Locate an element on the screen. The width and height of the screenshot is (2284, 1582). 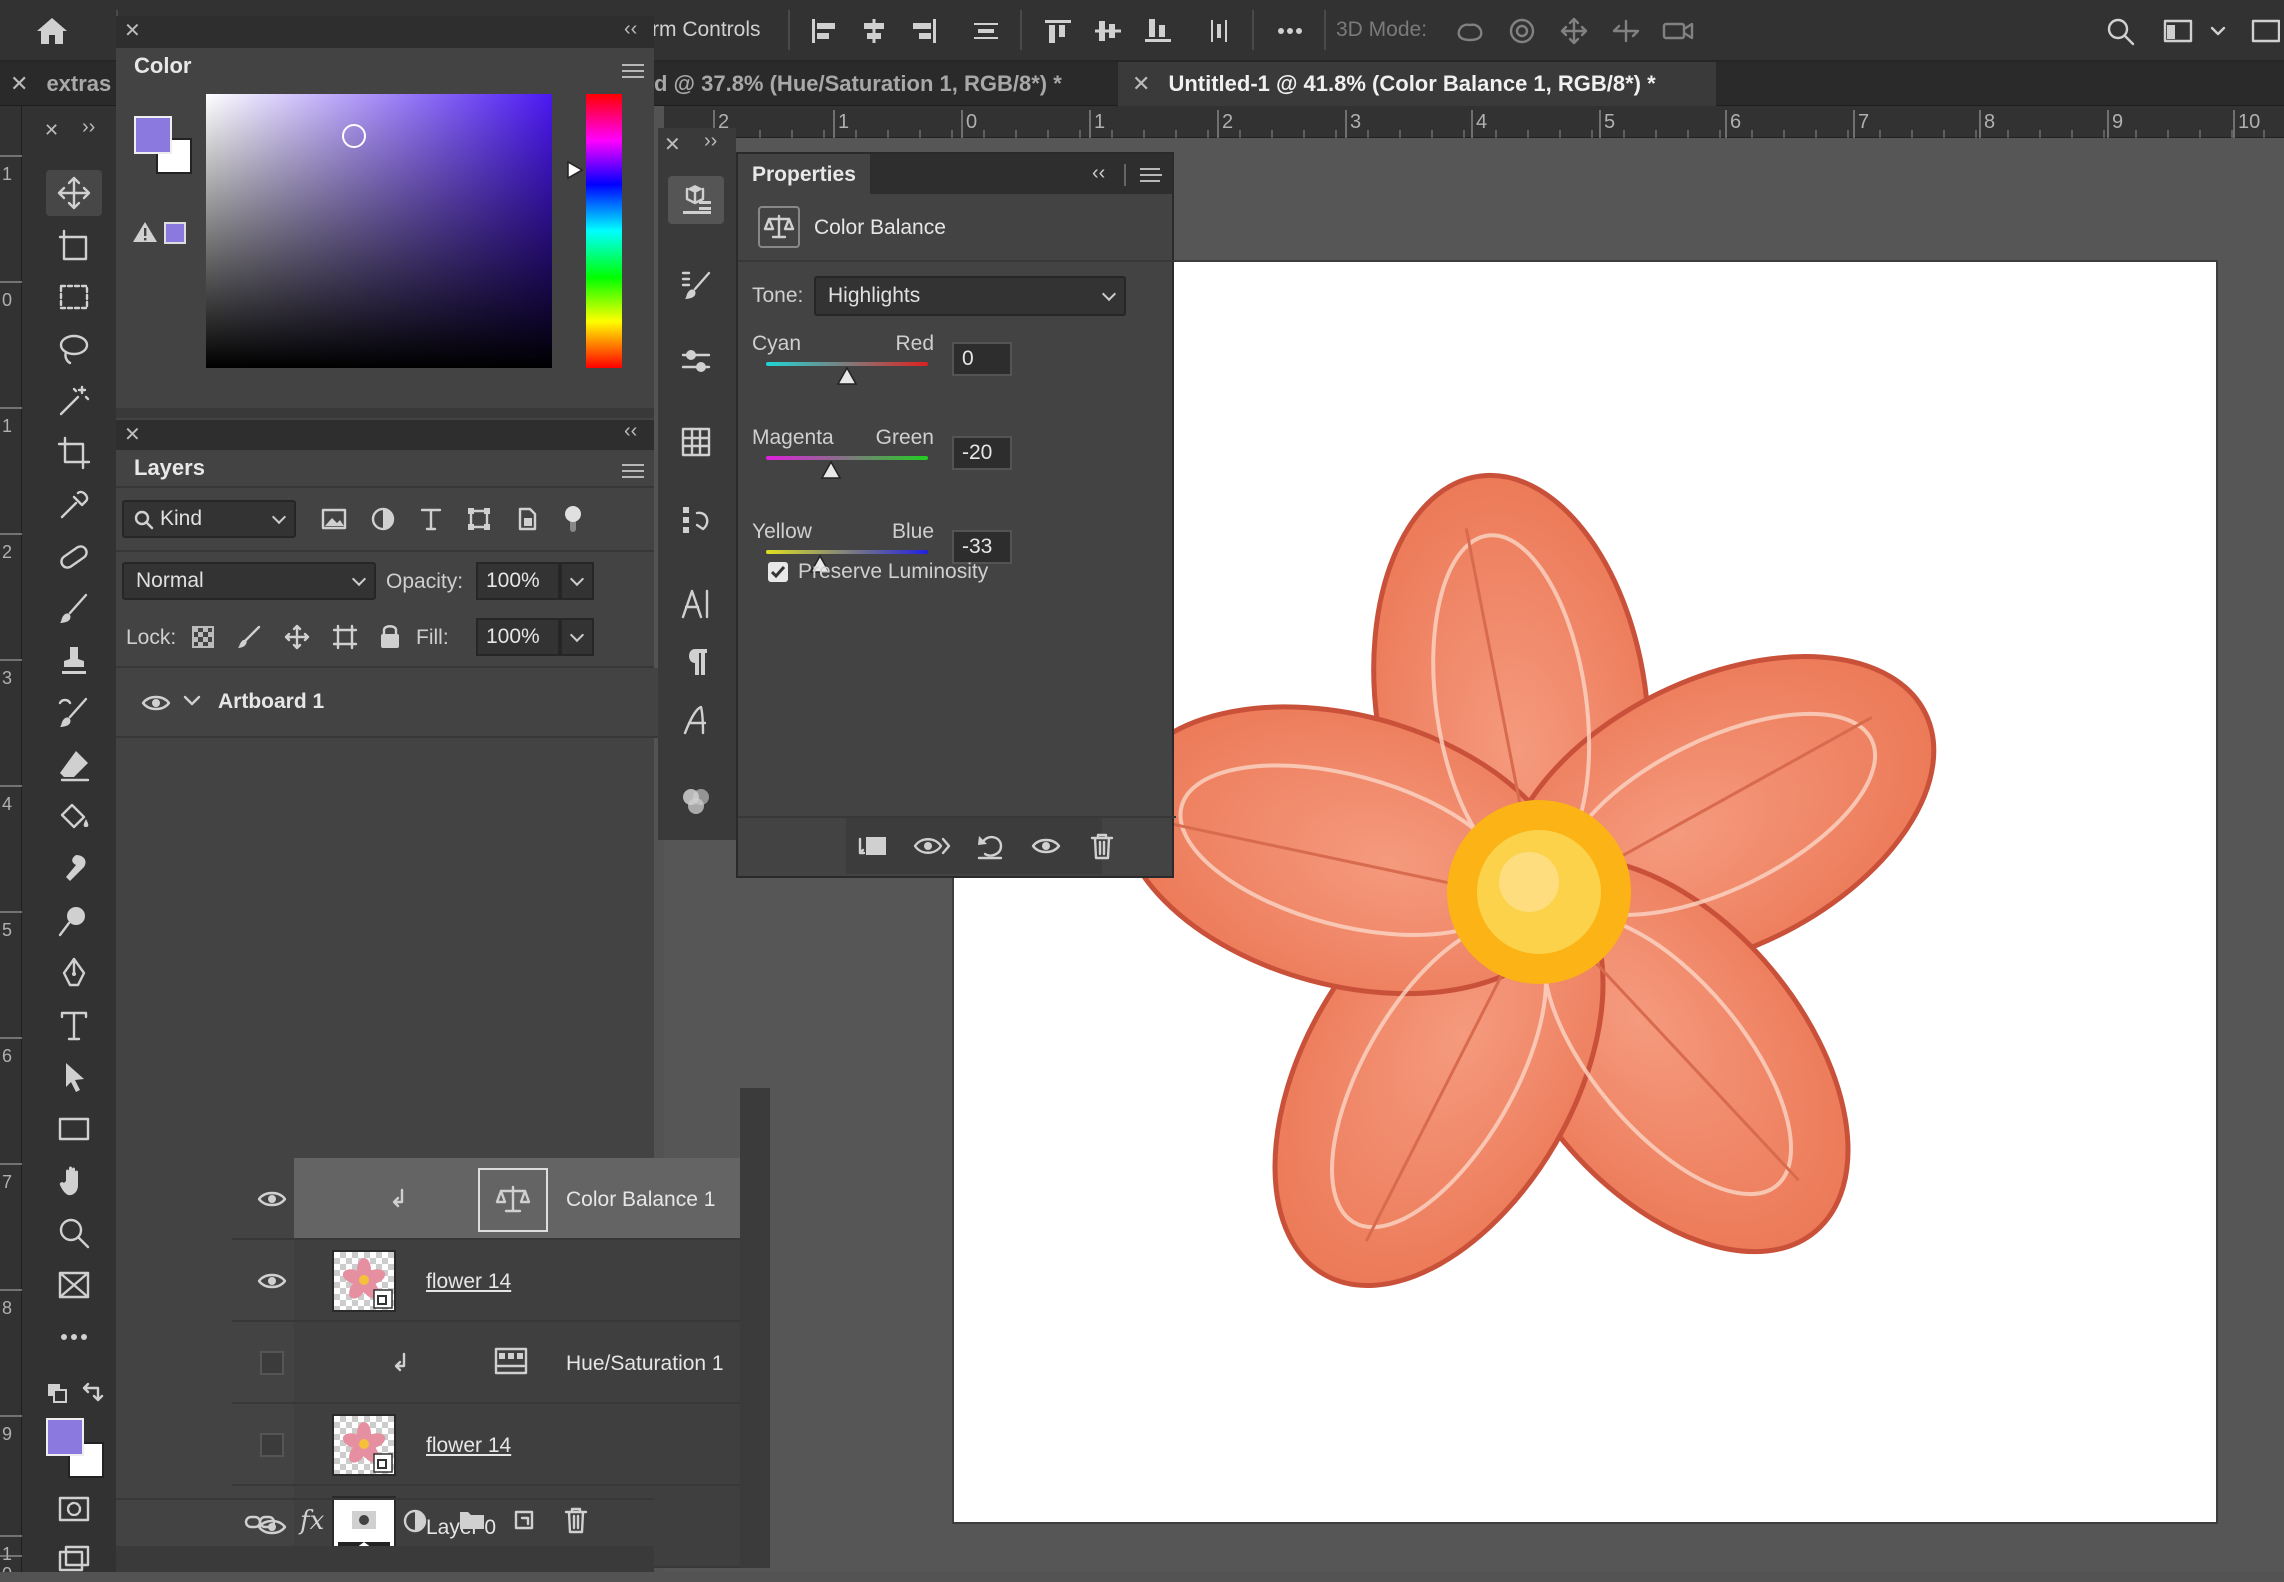
3d-slide-icon is located at coordinates (1626, 31).